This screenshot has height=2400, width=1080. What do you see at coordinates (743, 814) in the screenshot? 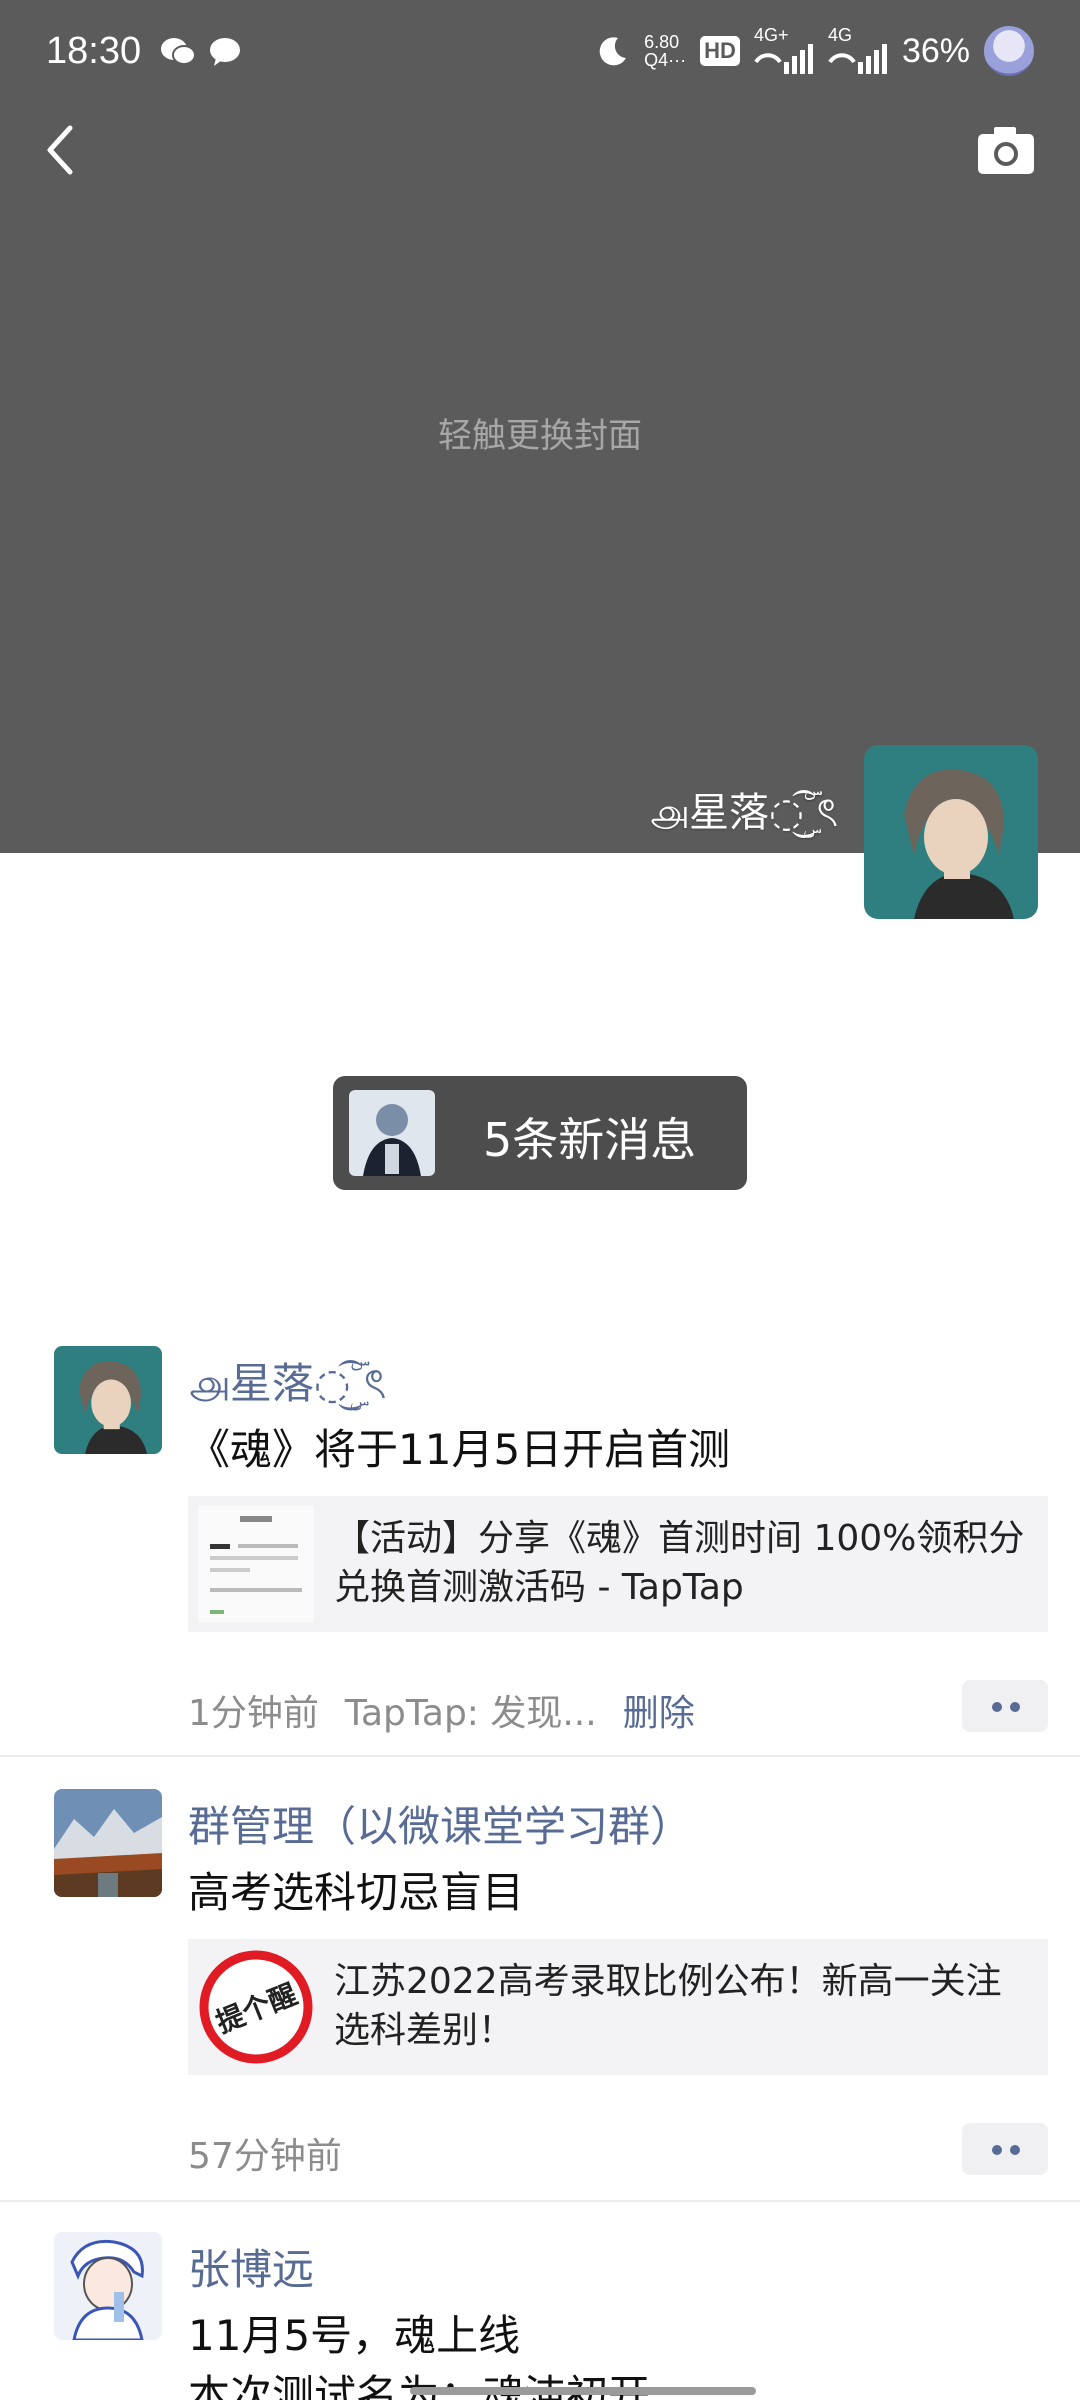
I see `profile-name: ௮星落◌ۣۜۜ͜͡ ৎ` at bounding box center [743, 814].